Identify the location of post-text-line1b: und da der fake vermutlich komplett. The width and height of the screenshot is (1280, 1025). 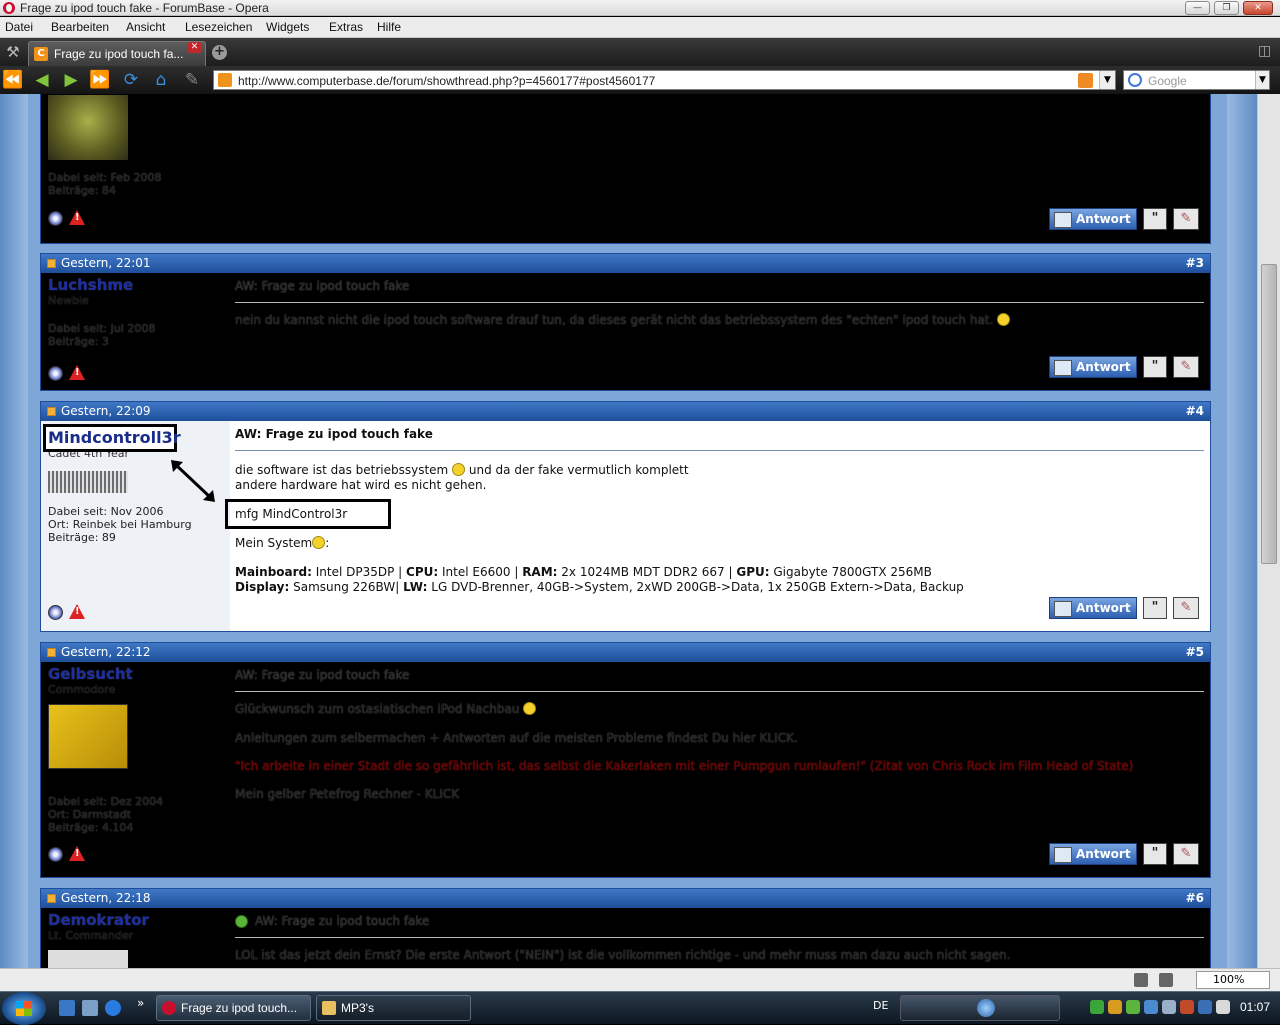
(578, 470).